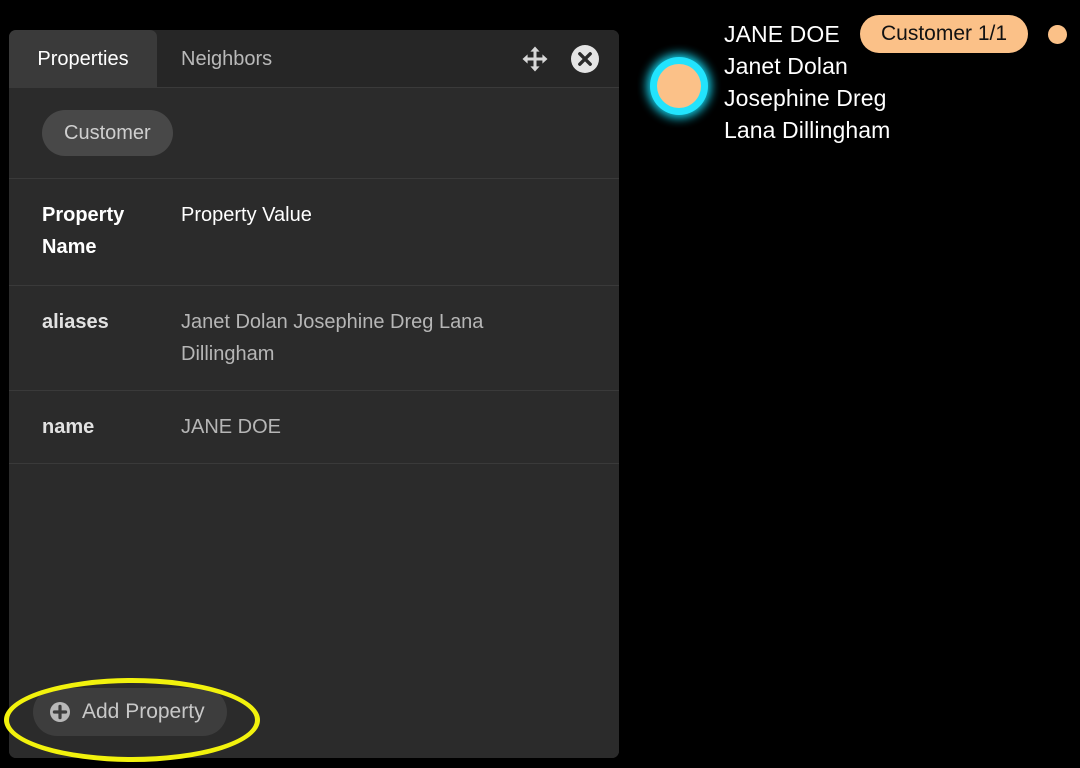  I want to click on table-row: name JANE DOE, so click(314, 427).